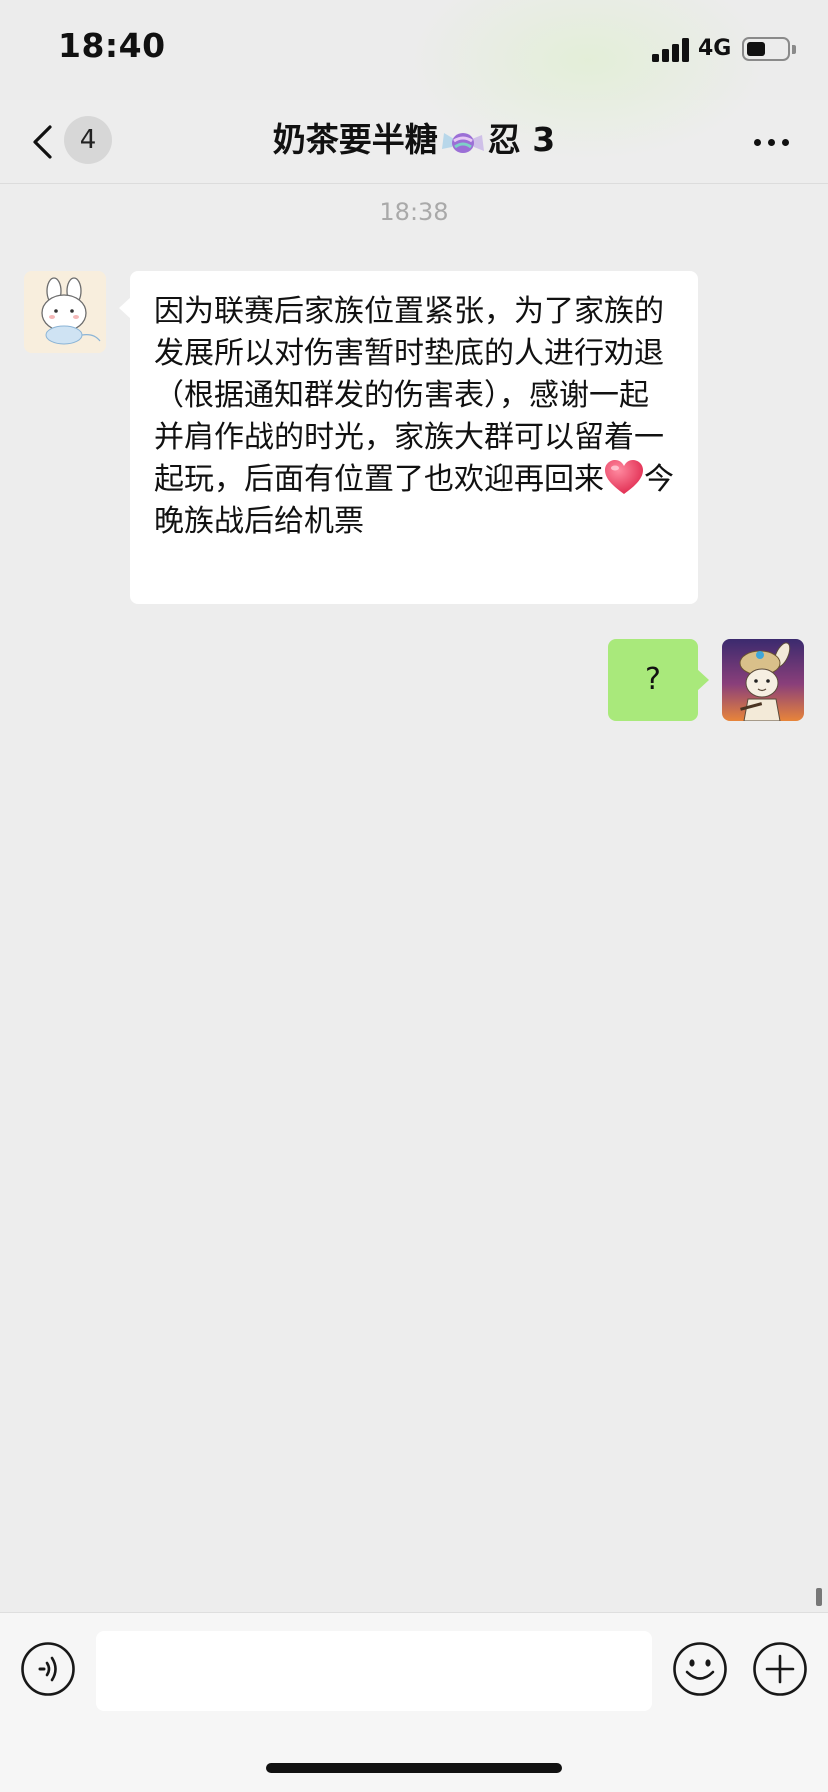  I want to click on turban-rabbit-avatar-icon, so click(763, 680).